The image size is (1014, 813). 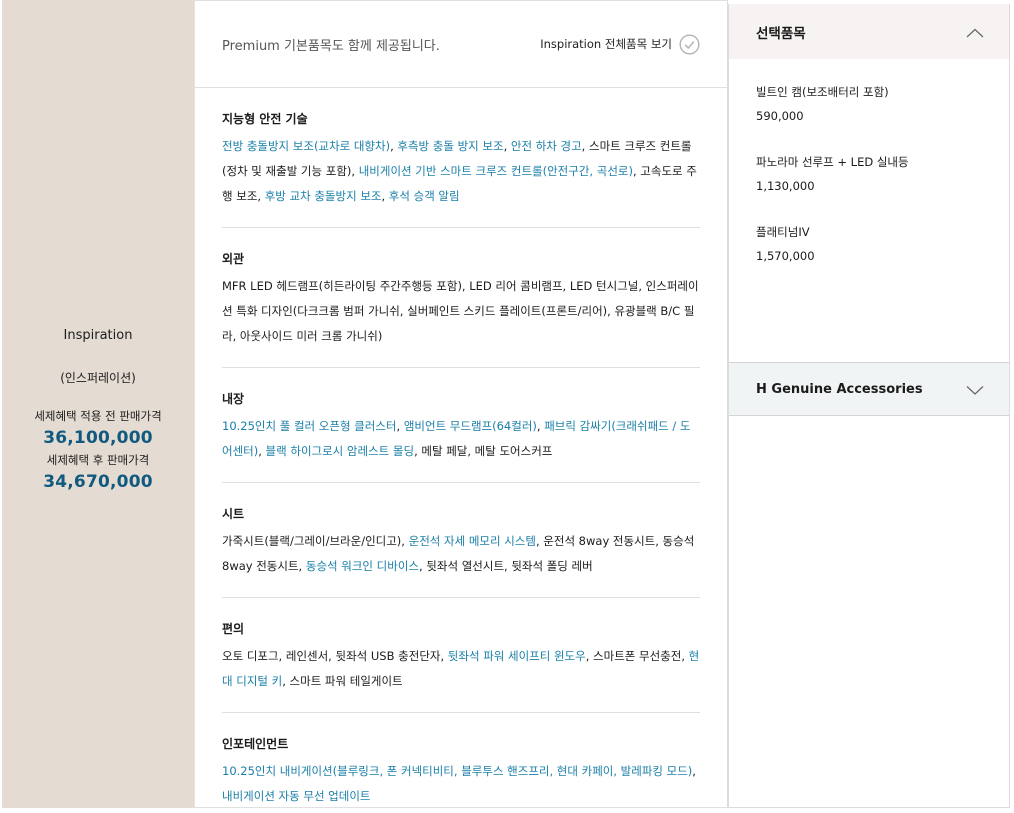 I want to click on feature-highlight: 후측방 충돌 방지 보조, so click(x=450, y=146).